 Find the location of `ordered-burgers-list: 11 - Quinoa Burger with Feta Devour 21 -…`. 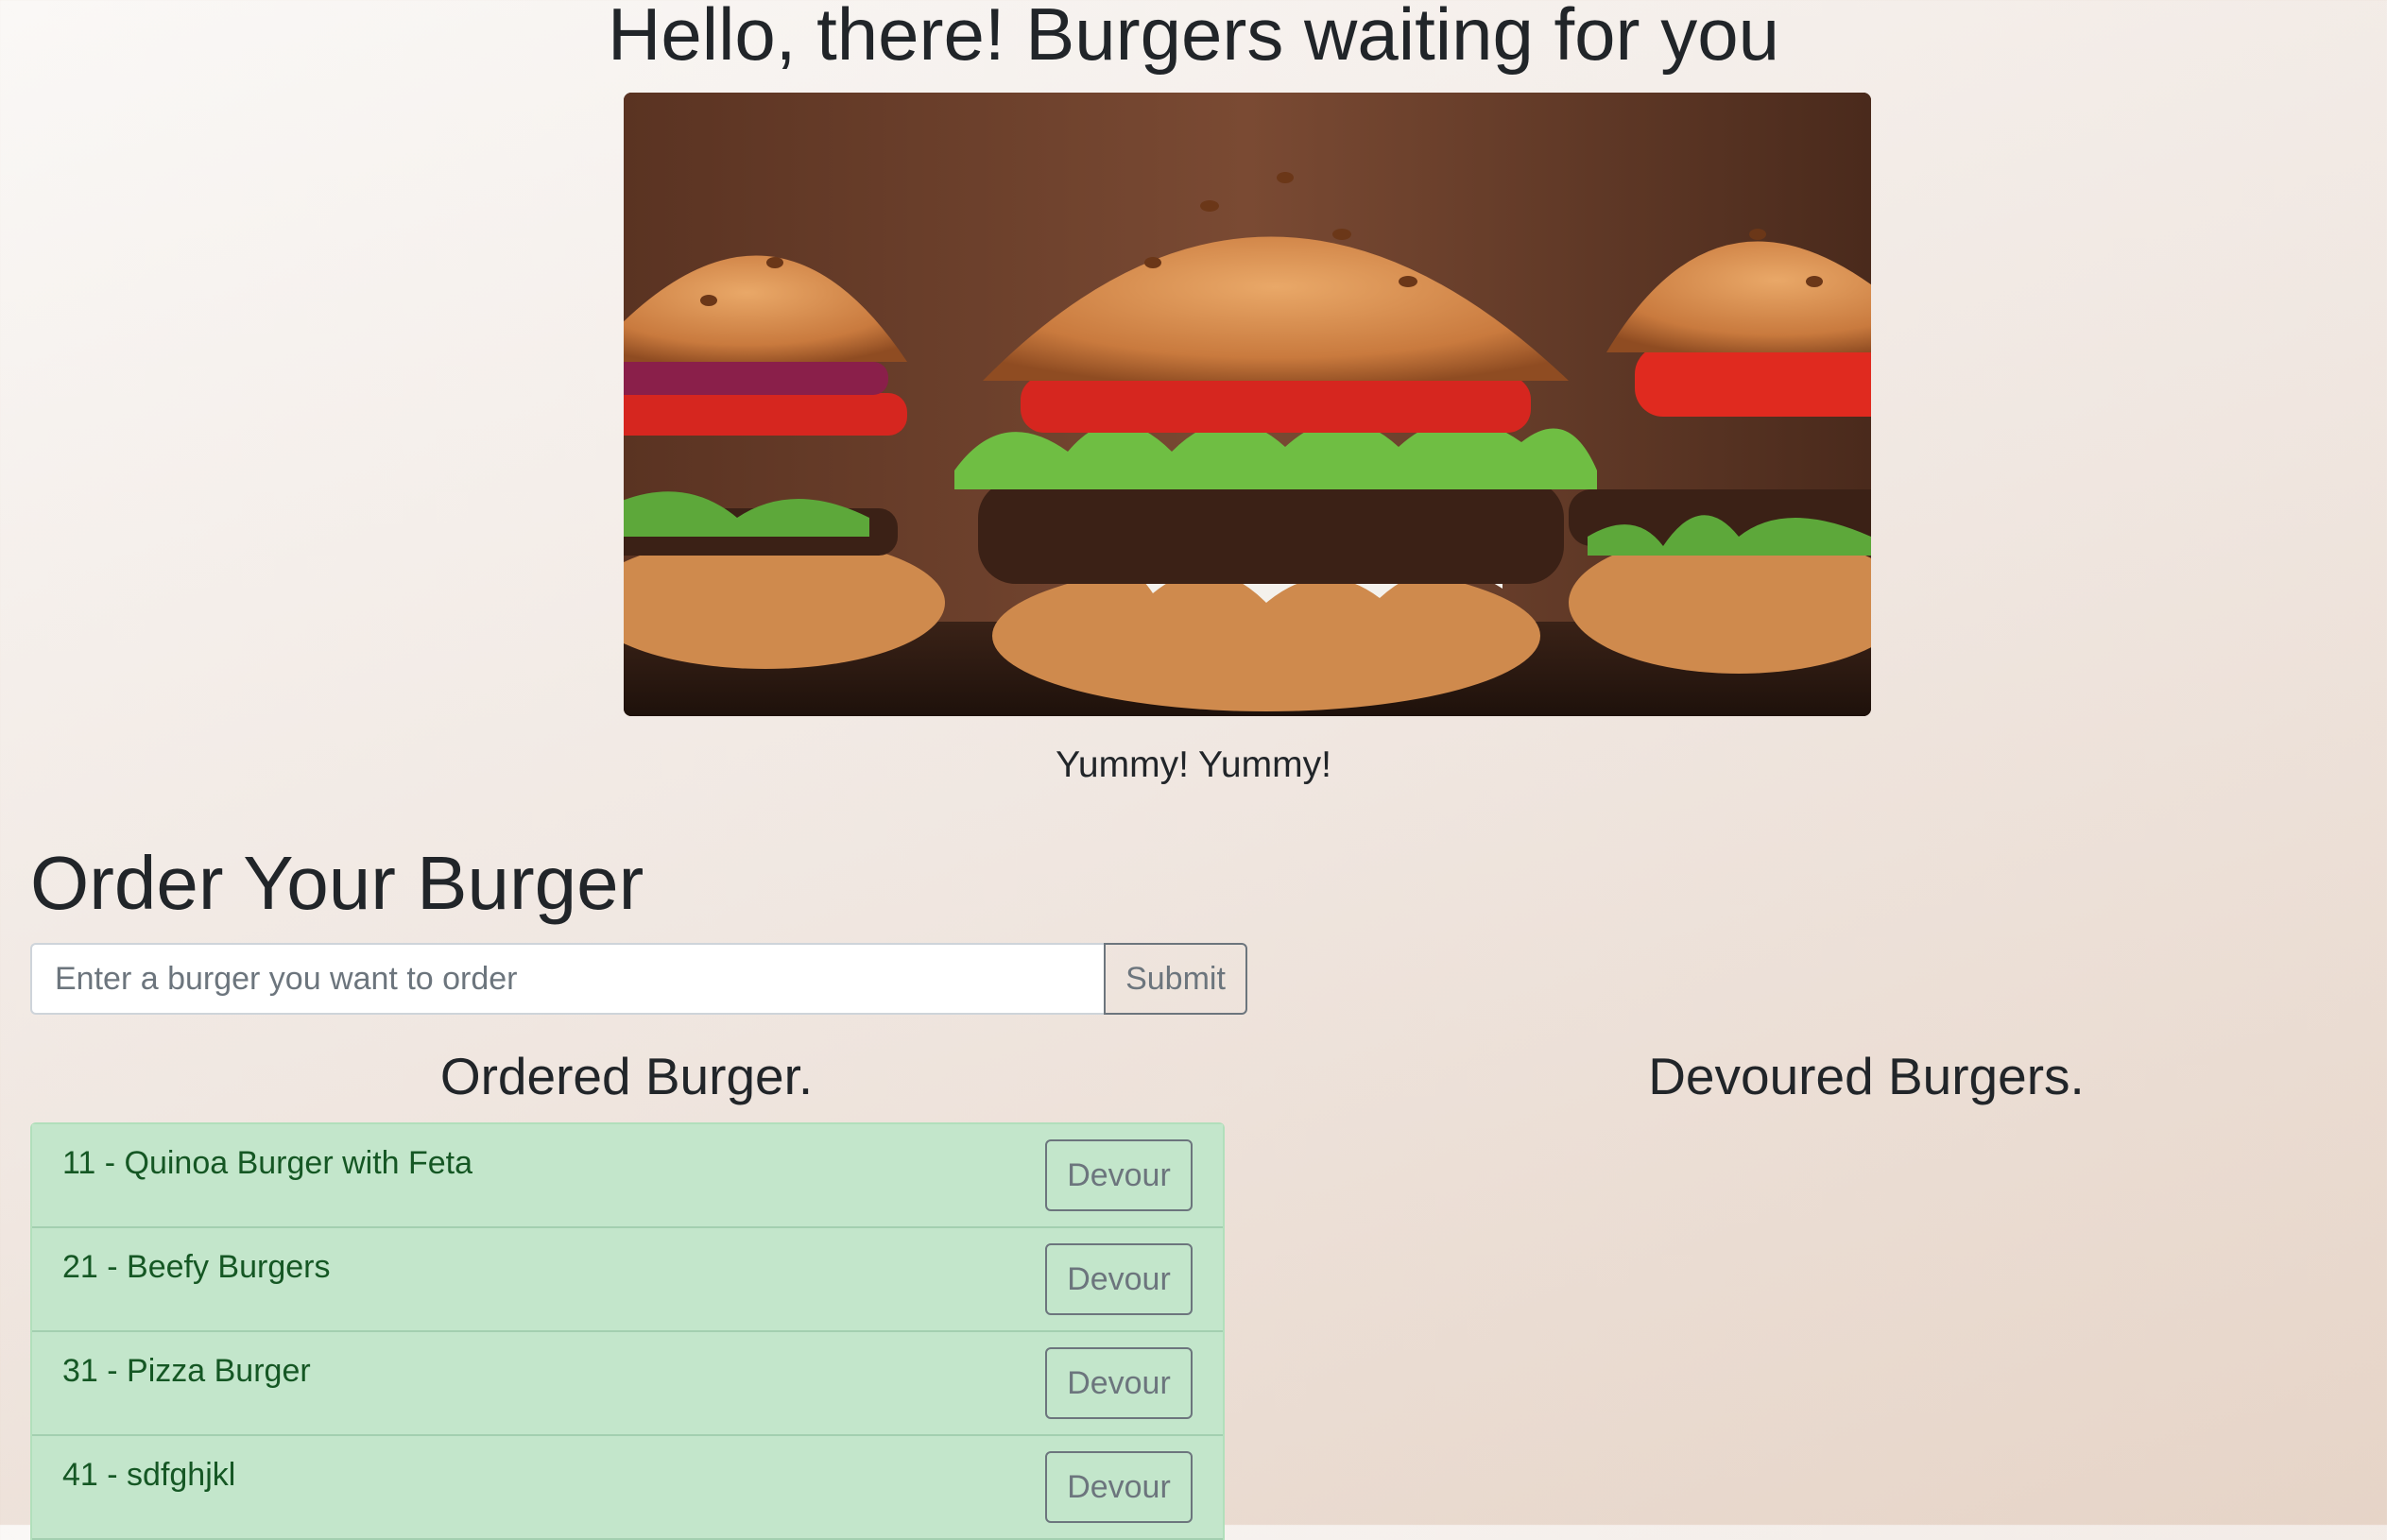

ordered-burgers-list: 11 - Quinoa Burger with Feta Devour 21 -… is located at coordinates (627, 1331).